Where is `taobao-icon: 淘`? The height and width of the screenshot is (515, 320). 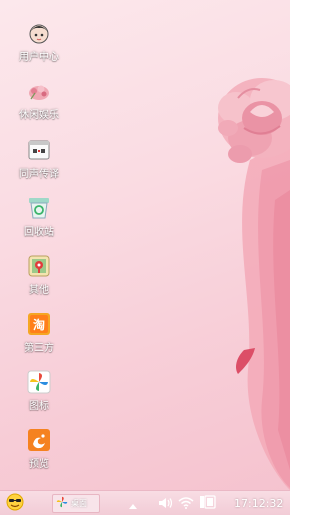 taobao-icon: 淘 is located at coordinates (39, 324).